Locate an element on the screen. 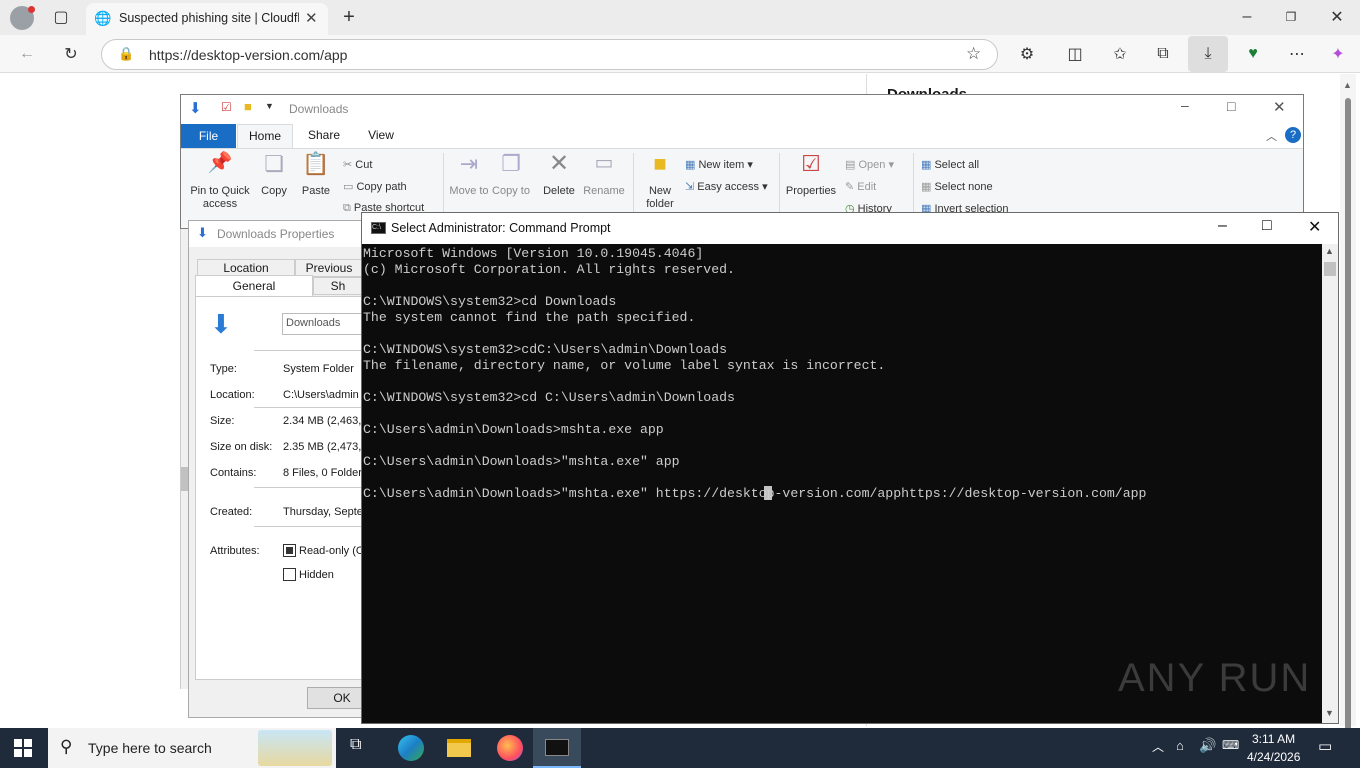  cmd-title: Select Administrator: Command Prompt is located at coordinates (501, 228).